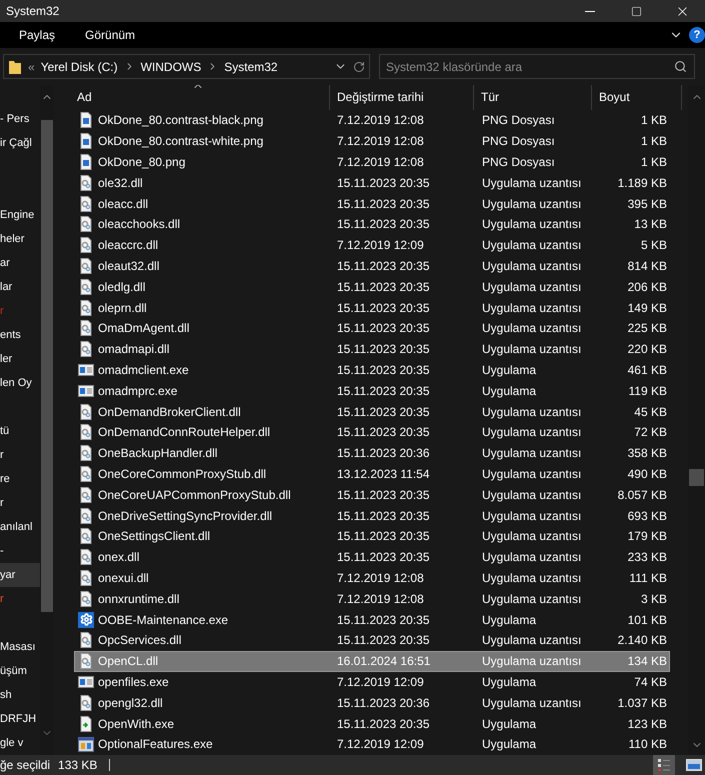 The width and height of the screenshot is (705, 775). What do you see at coordinates (20, 359) in the screenshot?
I see `nav-item: ler` at bounding box center [20, 359].